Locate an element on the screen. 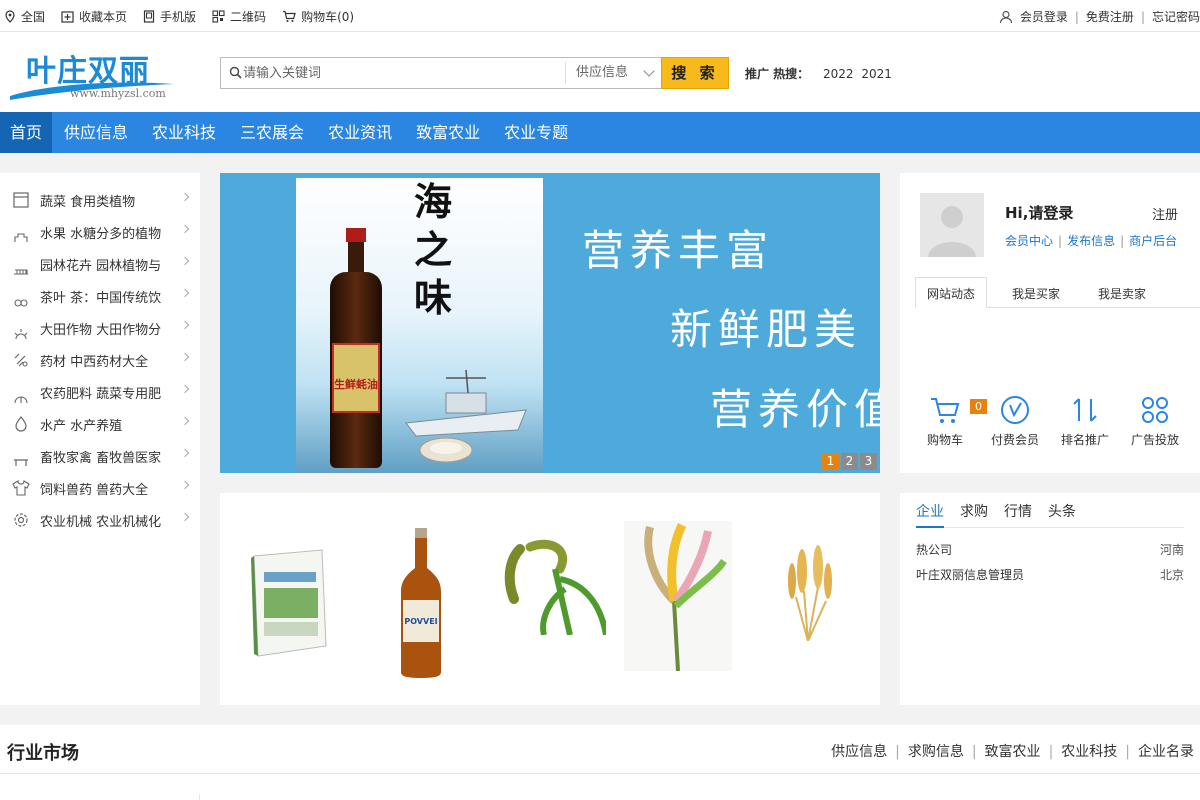 The width and height of the screenshot is (1200, 800). hot-search: 推广 热搜： 2022 2021 is located at coordinates (818, 73).